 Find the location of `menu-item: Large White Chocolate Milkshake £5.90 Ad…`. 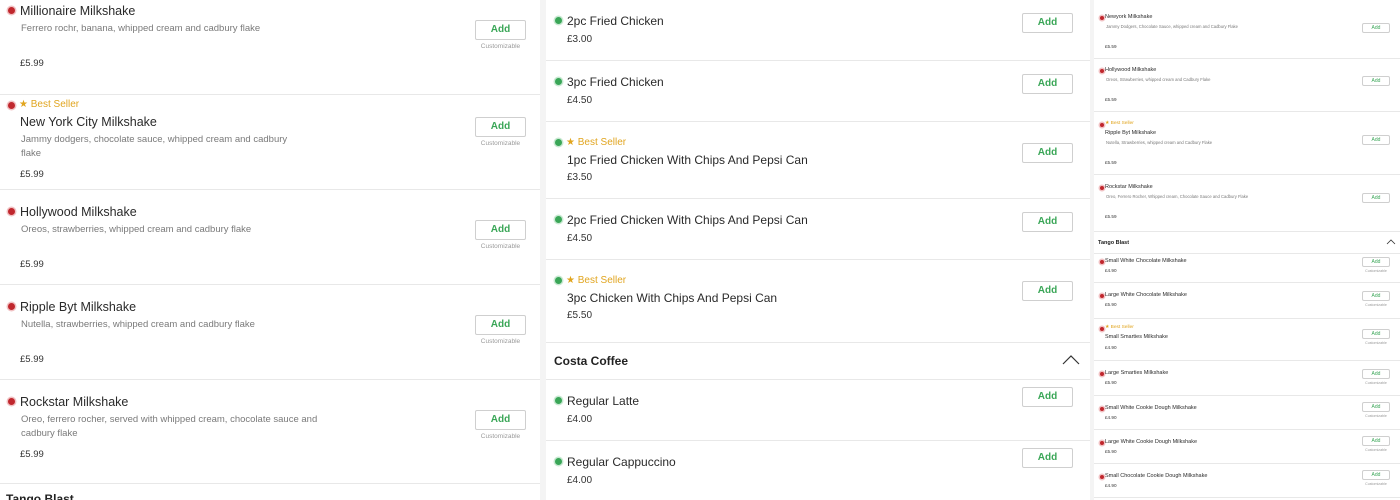

menu-item: Large White Chocolate Milkshake £5.90 Ad… is located at coordinates (1247, 301).